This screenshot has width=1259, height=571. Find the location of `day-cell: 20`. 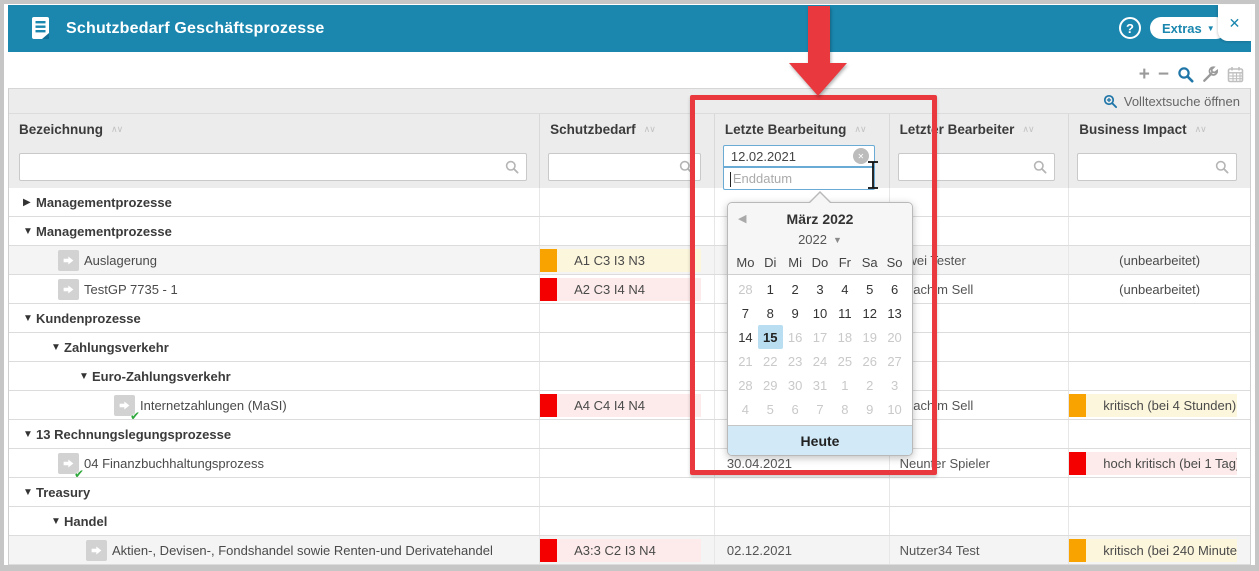

day-cell: 20 is located at coordinates (894, 337).